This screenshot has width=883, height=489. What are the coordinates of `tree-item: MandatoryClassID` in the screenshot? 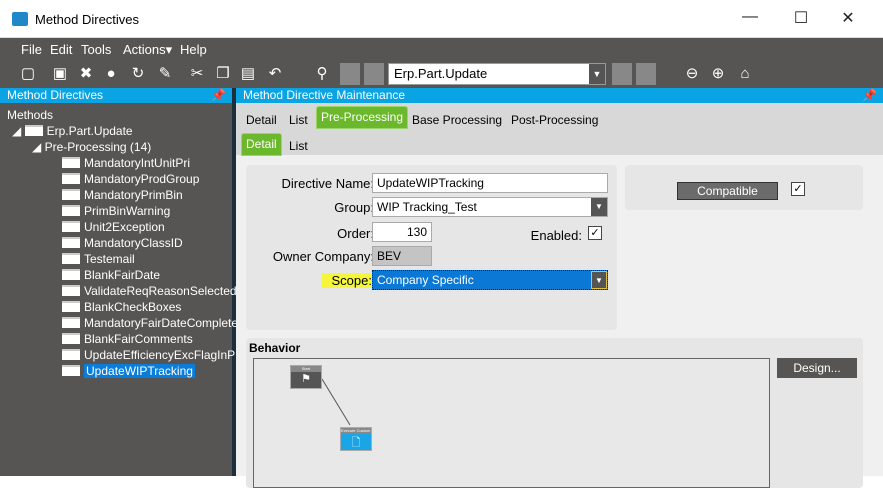 It's located at (122, 243).